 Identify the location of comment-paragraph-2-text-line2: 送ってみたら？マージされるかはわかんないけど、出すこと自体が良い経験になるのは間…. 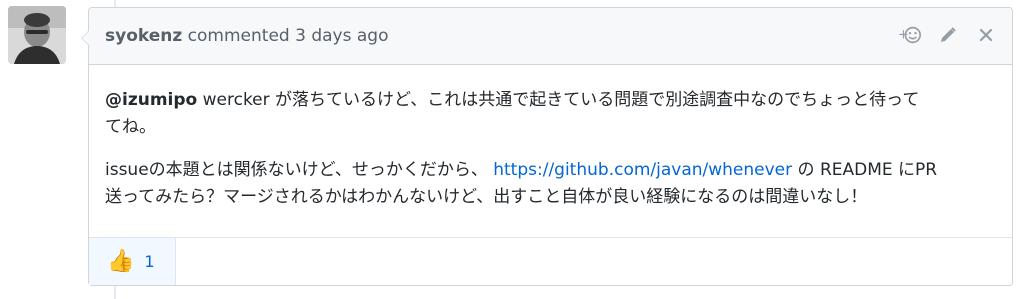
(486, 197).